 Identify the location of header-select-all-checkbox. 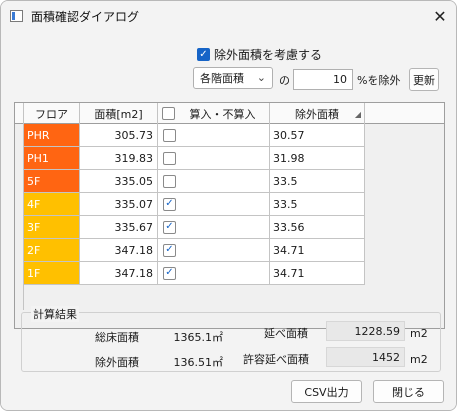
(168, 113).